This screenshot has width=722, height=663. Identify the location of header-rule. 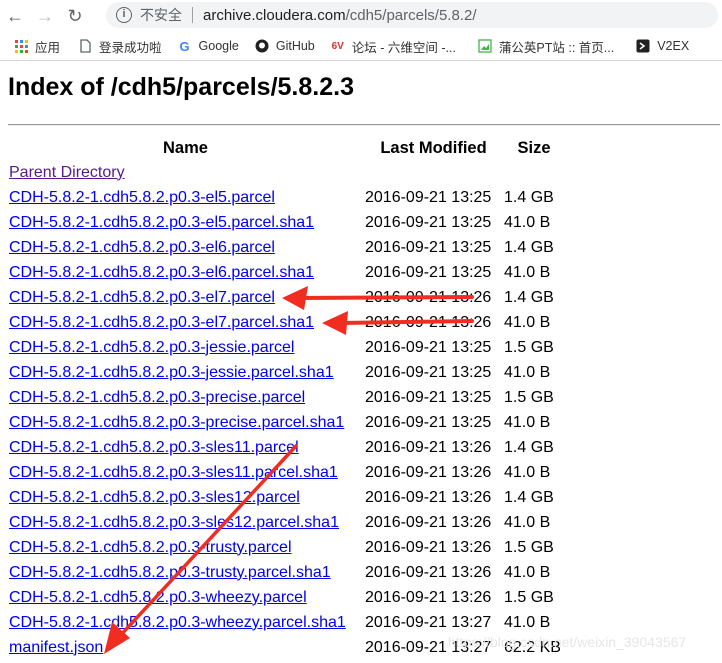
(364, 125).